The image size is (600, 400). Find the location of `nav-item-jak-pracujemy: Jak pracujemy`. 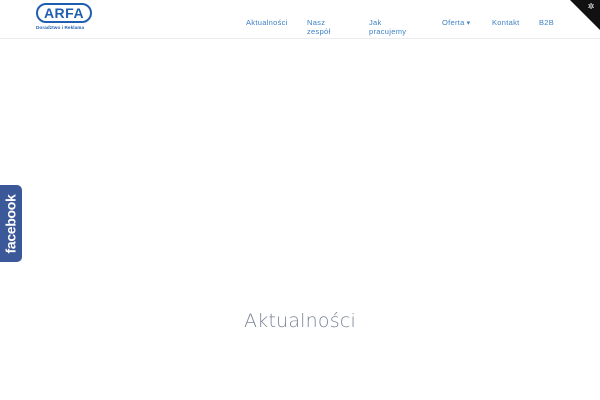

nav-item-jak-pracujemy: Jak pracujemy is located at coordinates (387, 27).